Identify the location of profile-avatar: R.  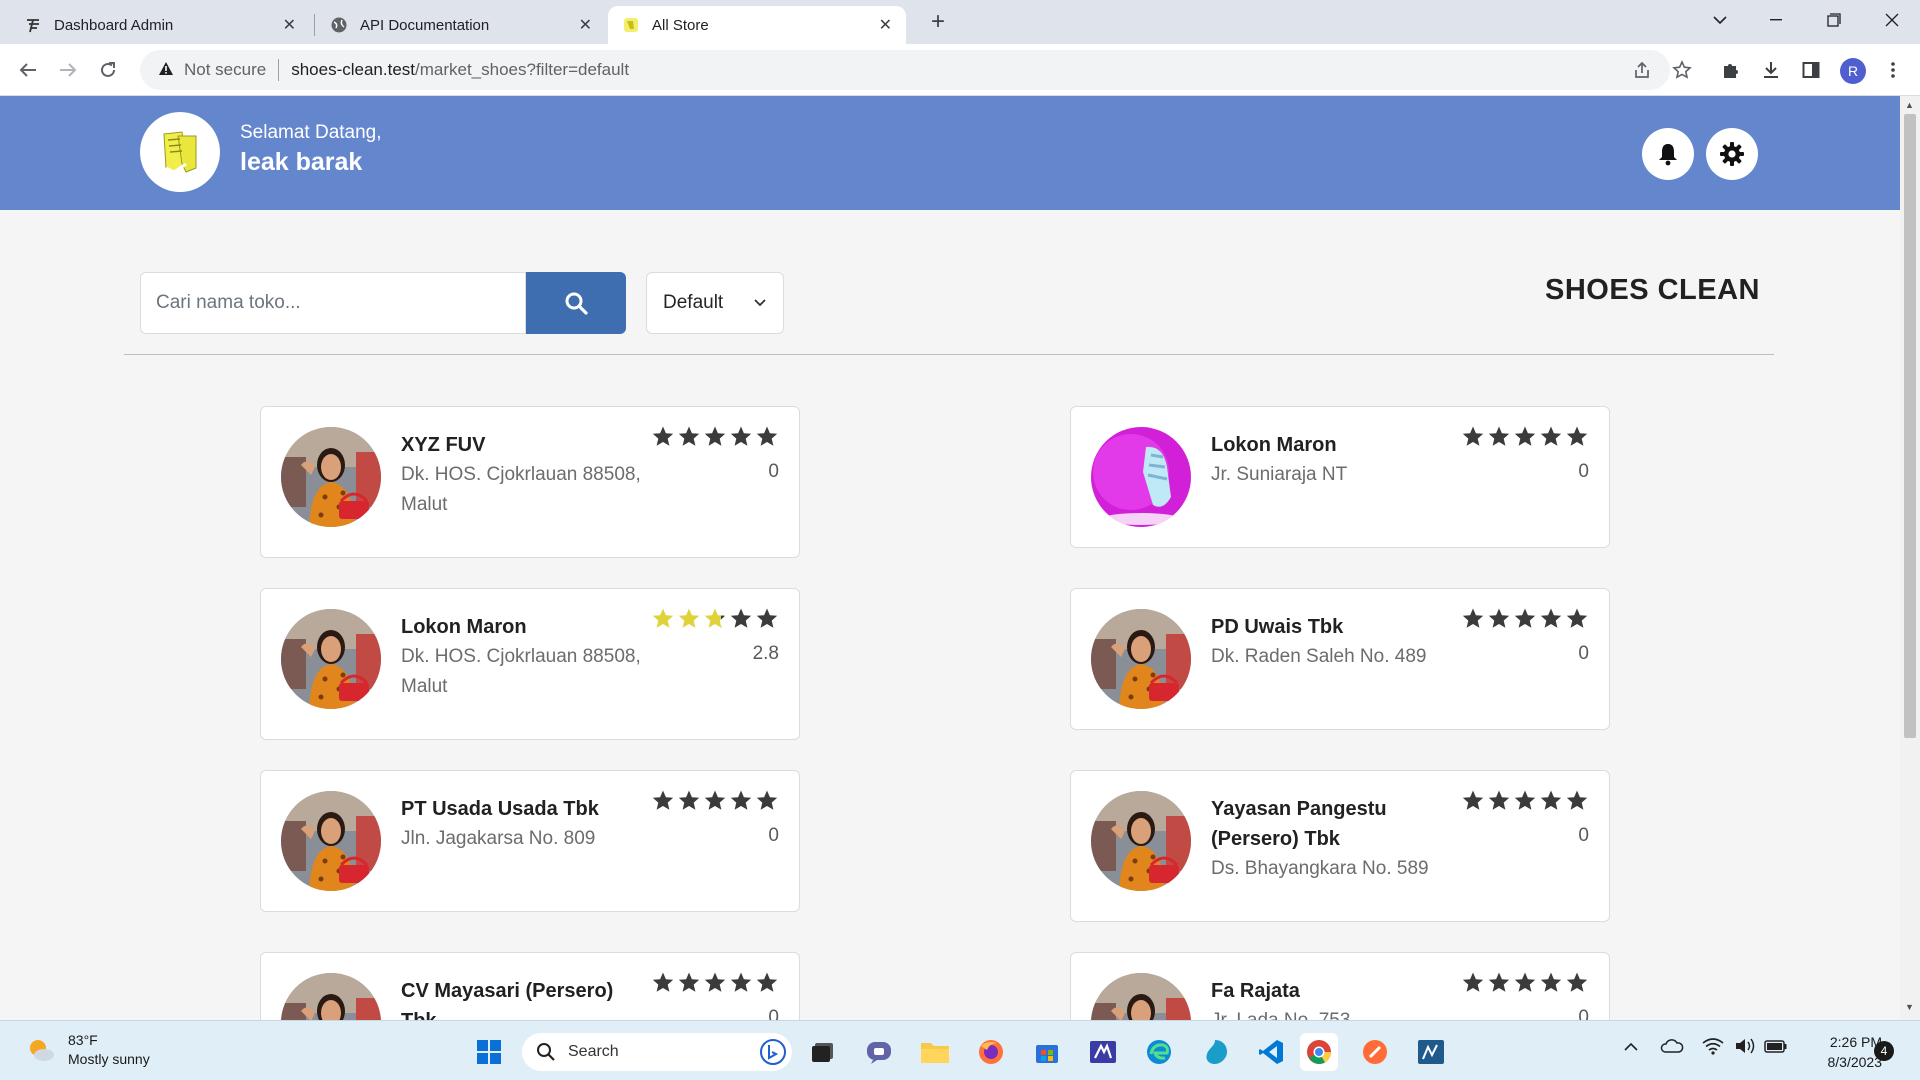
(1853, 71).